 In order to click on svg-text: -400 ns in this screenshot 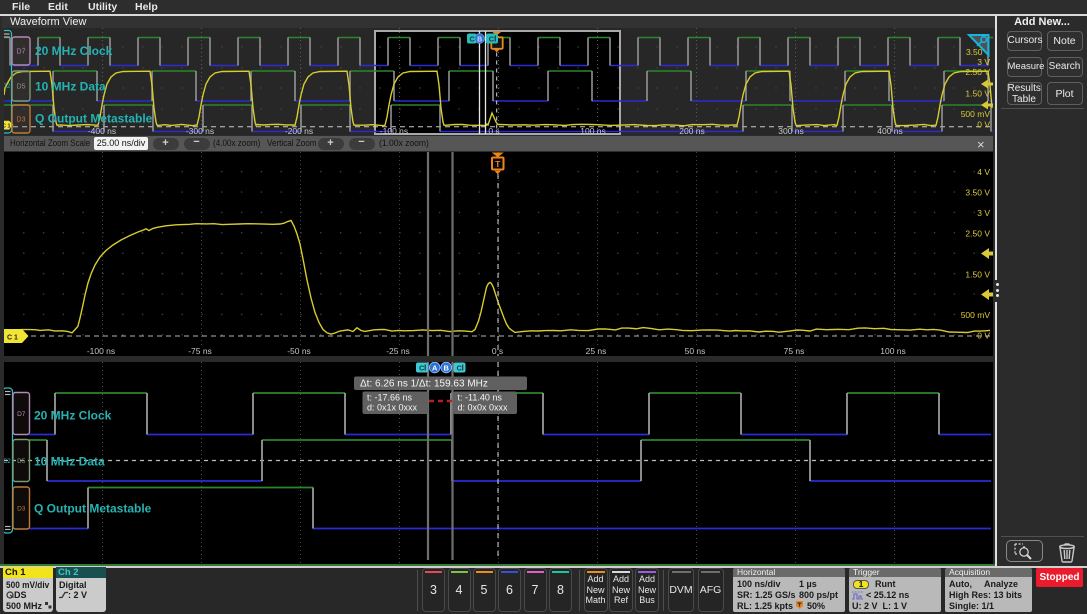, I will do `click(102, 130)`.